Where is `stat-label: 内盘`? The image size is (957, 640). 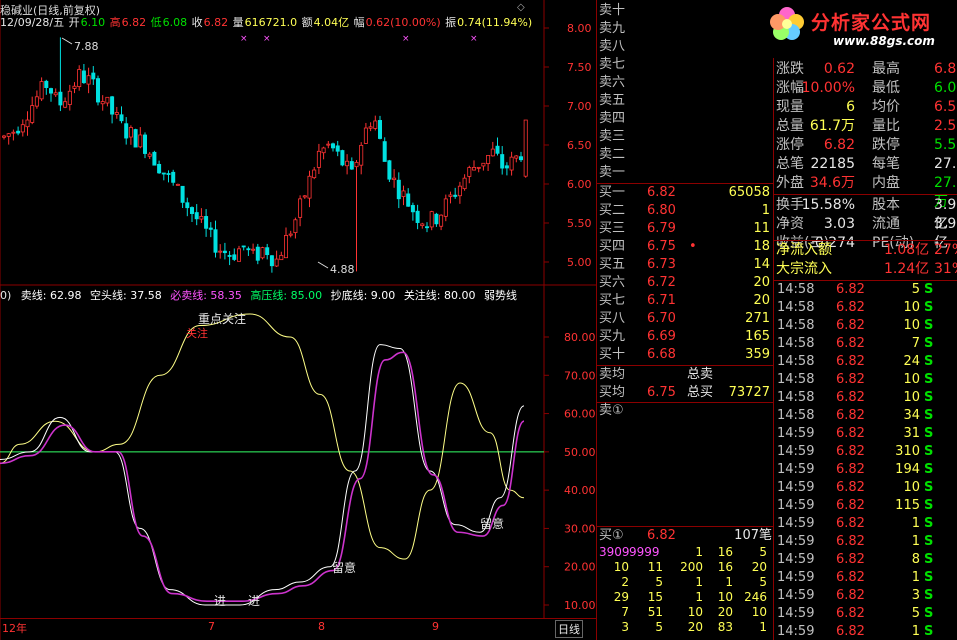
stat-label: 内盘 is located at coordinates (886, 183).